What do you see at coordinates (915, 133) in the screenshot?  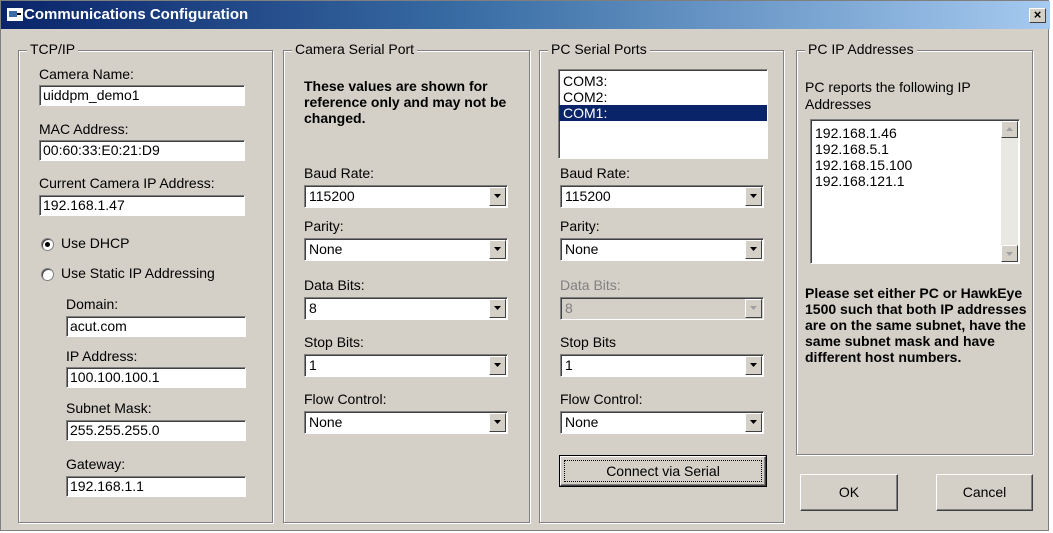 I see `list-item-ip: 192.168.1.46` at bounding box center [915, 133].